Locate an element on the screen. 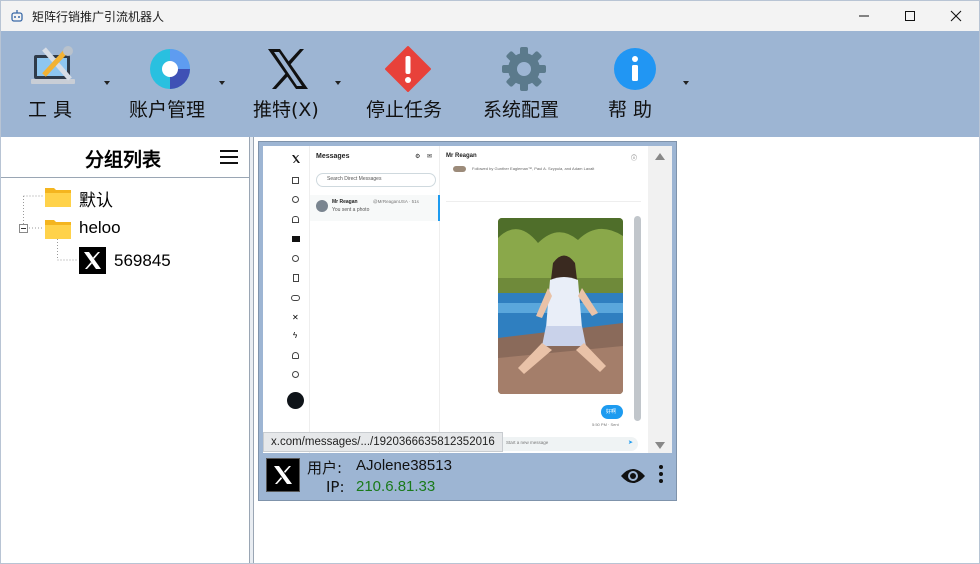 This screenshot has height=564, width=980. preview-conversation-handle: @MrReaganUSA · 51s is located at coordinates (396, 201).